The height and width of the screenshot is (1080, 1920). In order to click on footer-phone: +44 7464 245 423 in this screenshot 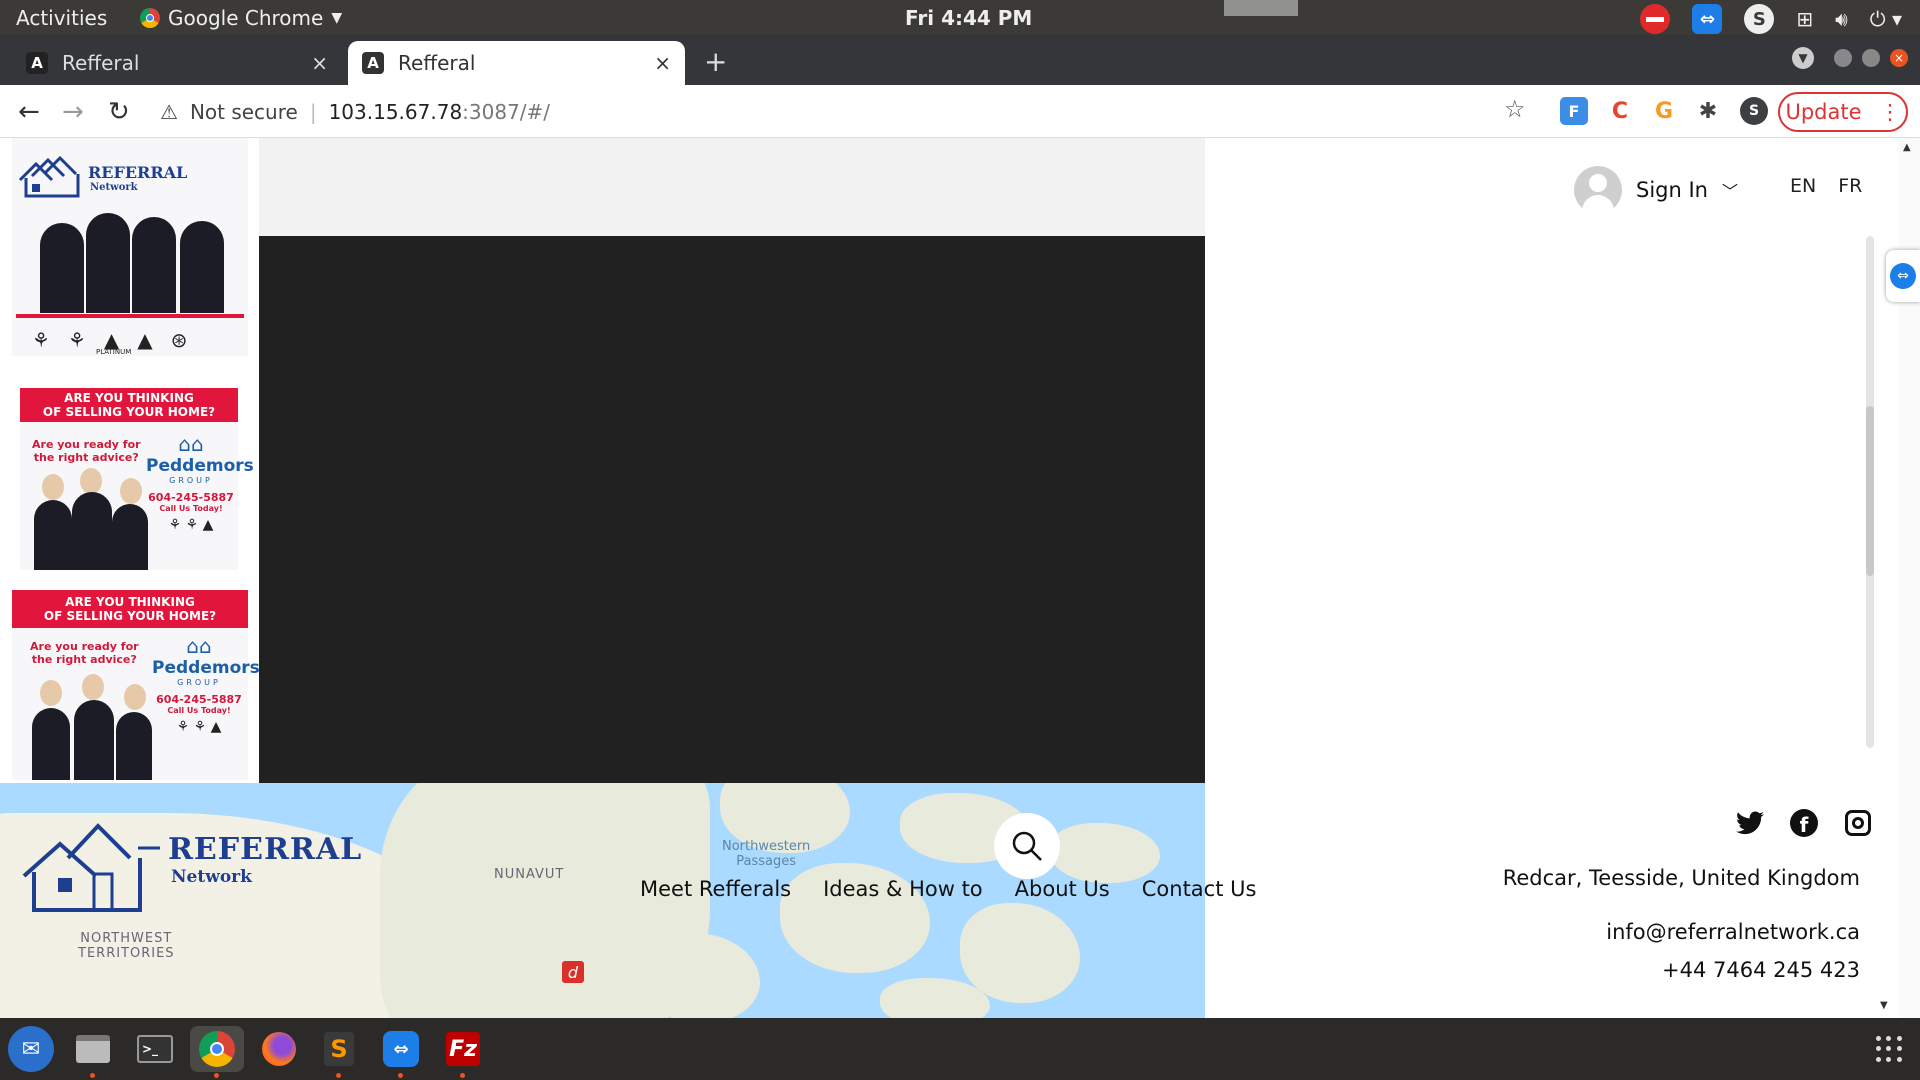, I will do `click(1761, 970)`.